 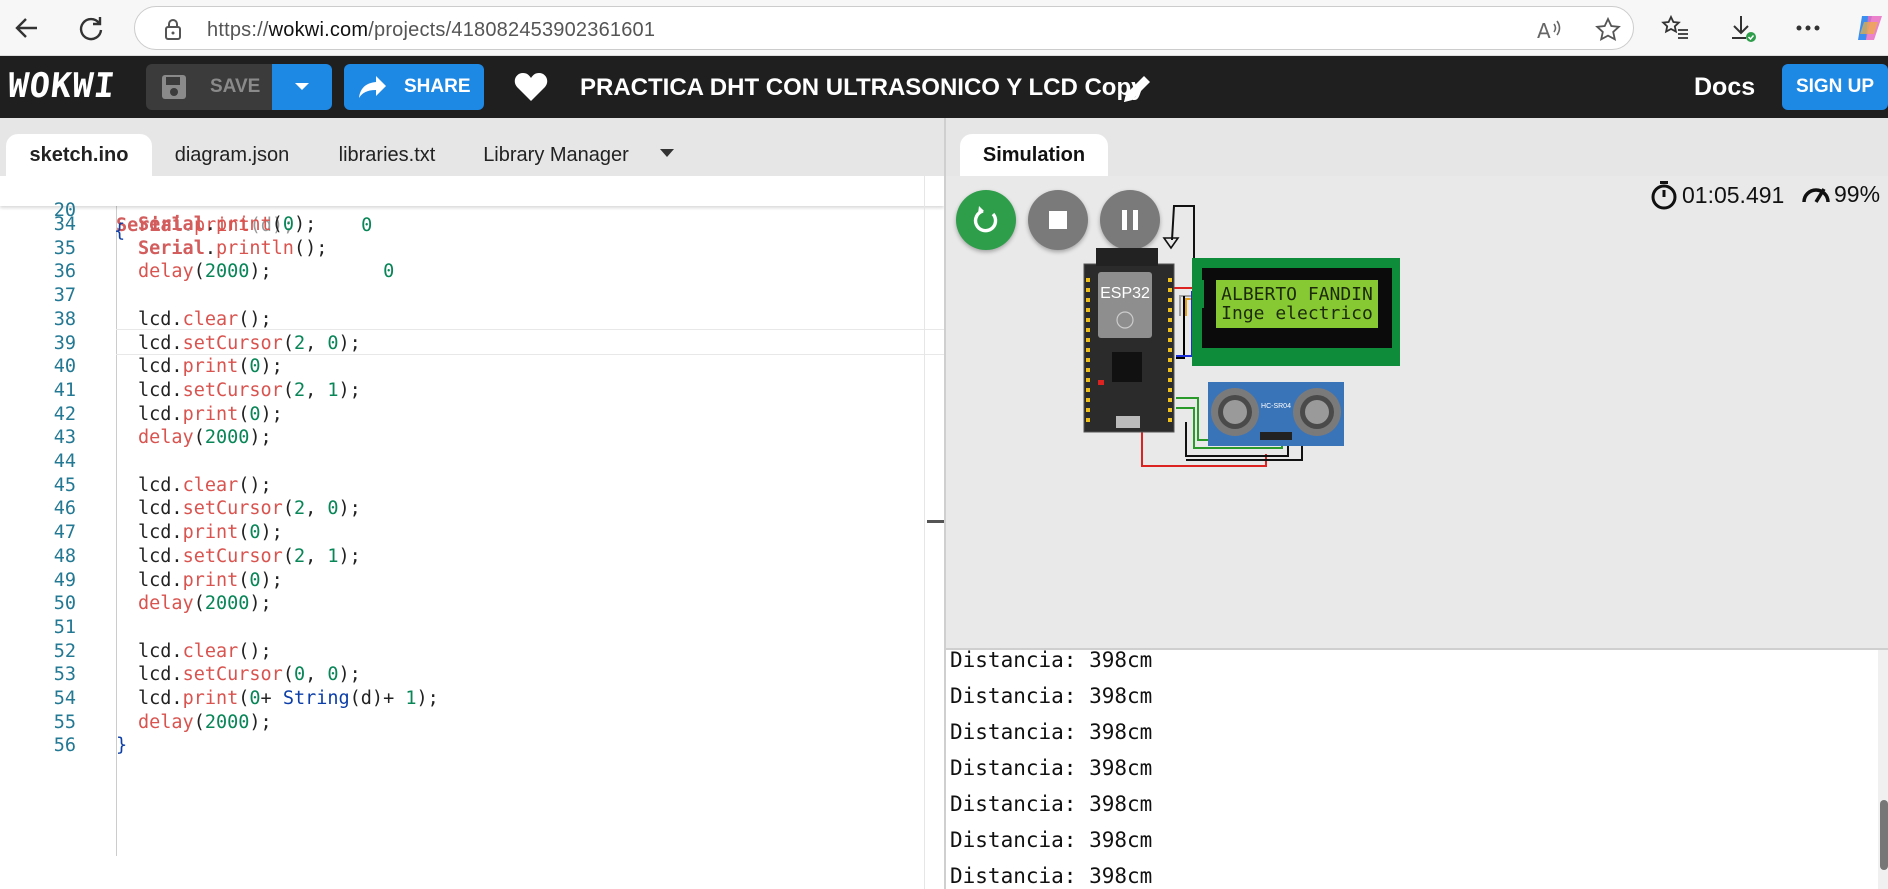 I want to click on speedometer-icon, so click(x=1816, y=195).